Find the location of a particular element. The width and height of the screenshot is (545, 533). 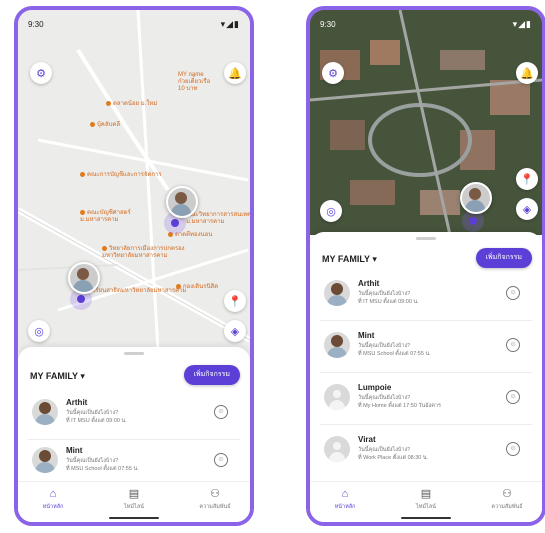

layers-icon: ◈ is located at coordinates (235, 331).